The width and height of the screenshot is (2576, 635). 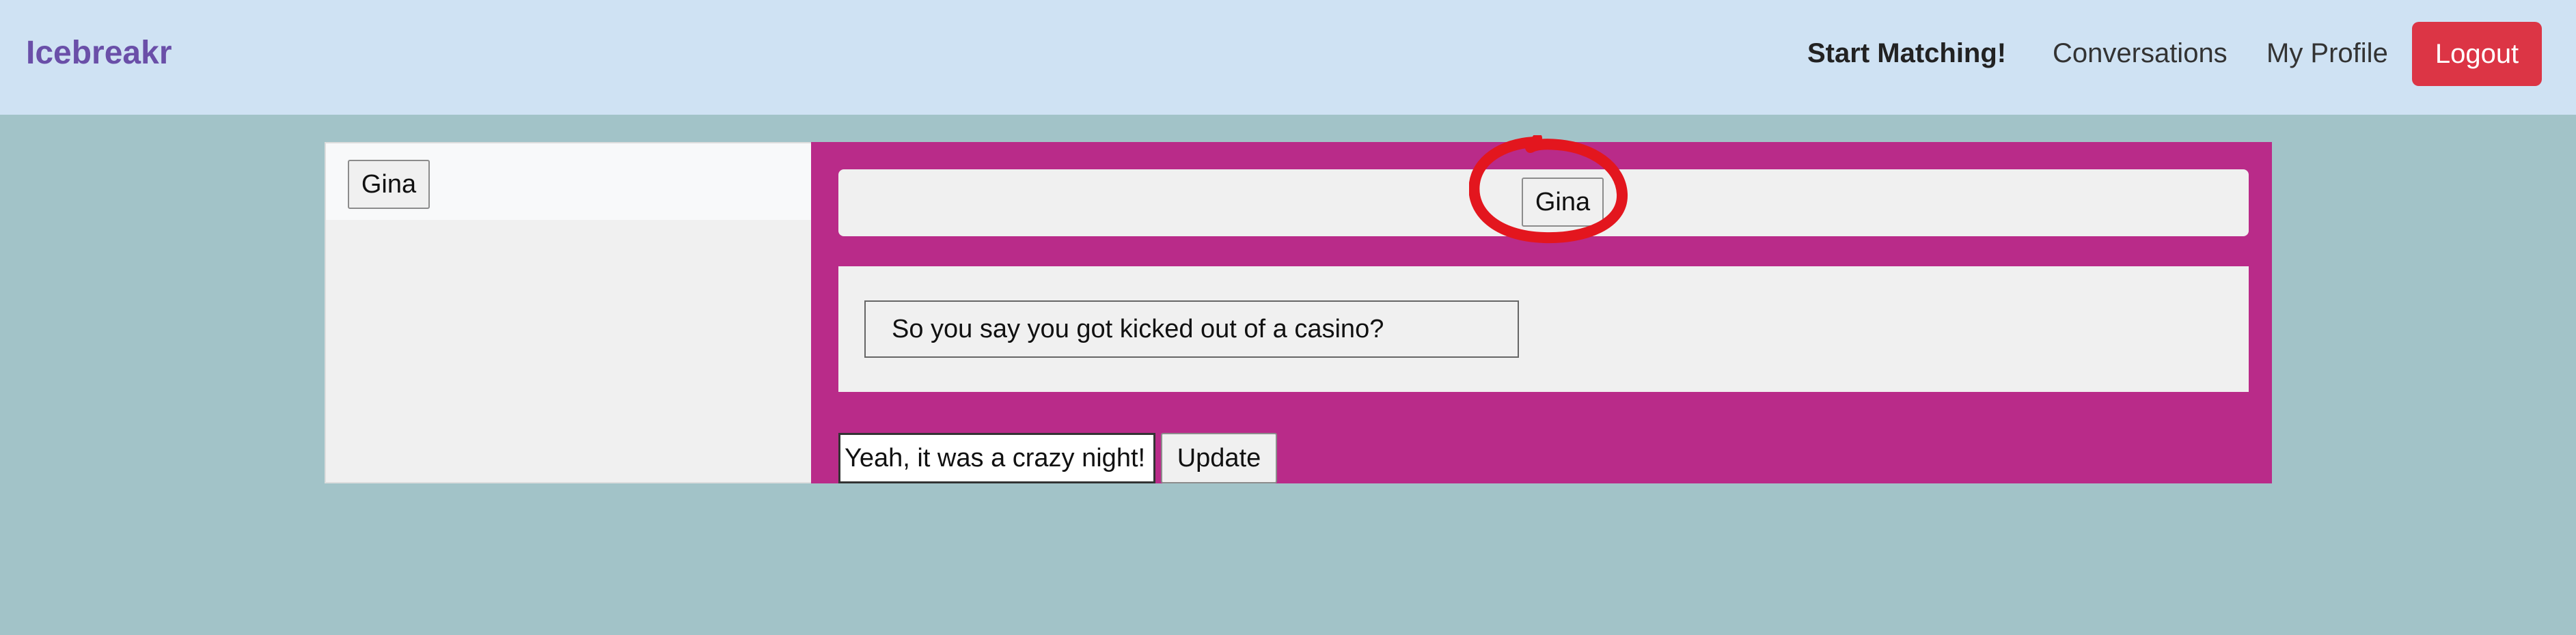 I want to click on conversation-list-item: Gina, so click(x=568, y=181).